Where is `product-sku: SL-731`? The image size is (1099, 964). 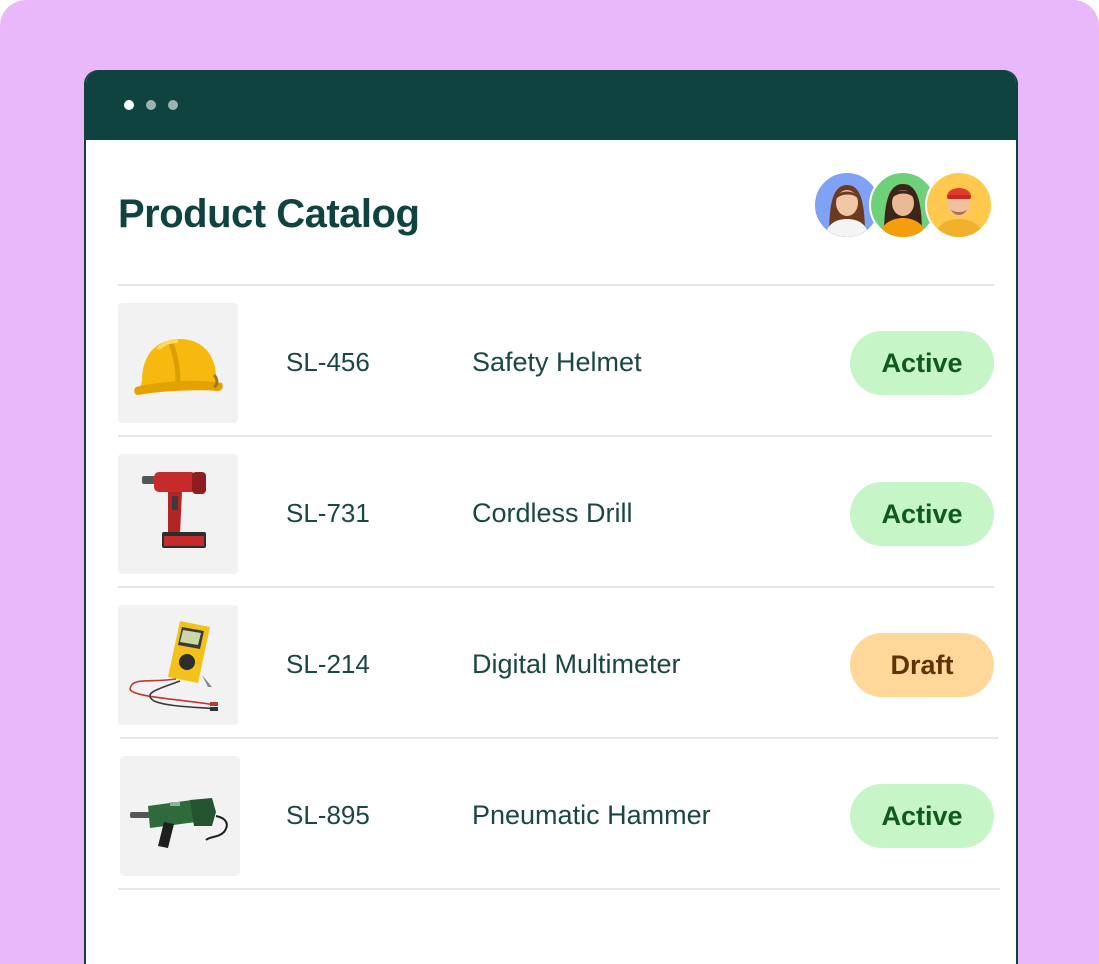 product-sku: SL-731 is located at coordinates (328, 513).